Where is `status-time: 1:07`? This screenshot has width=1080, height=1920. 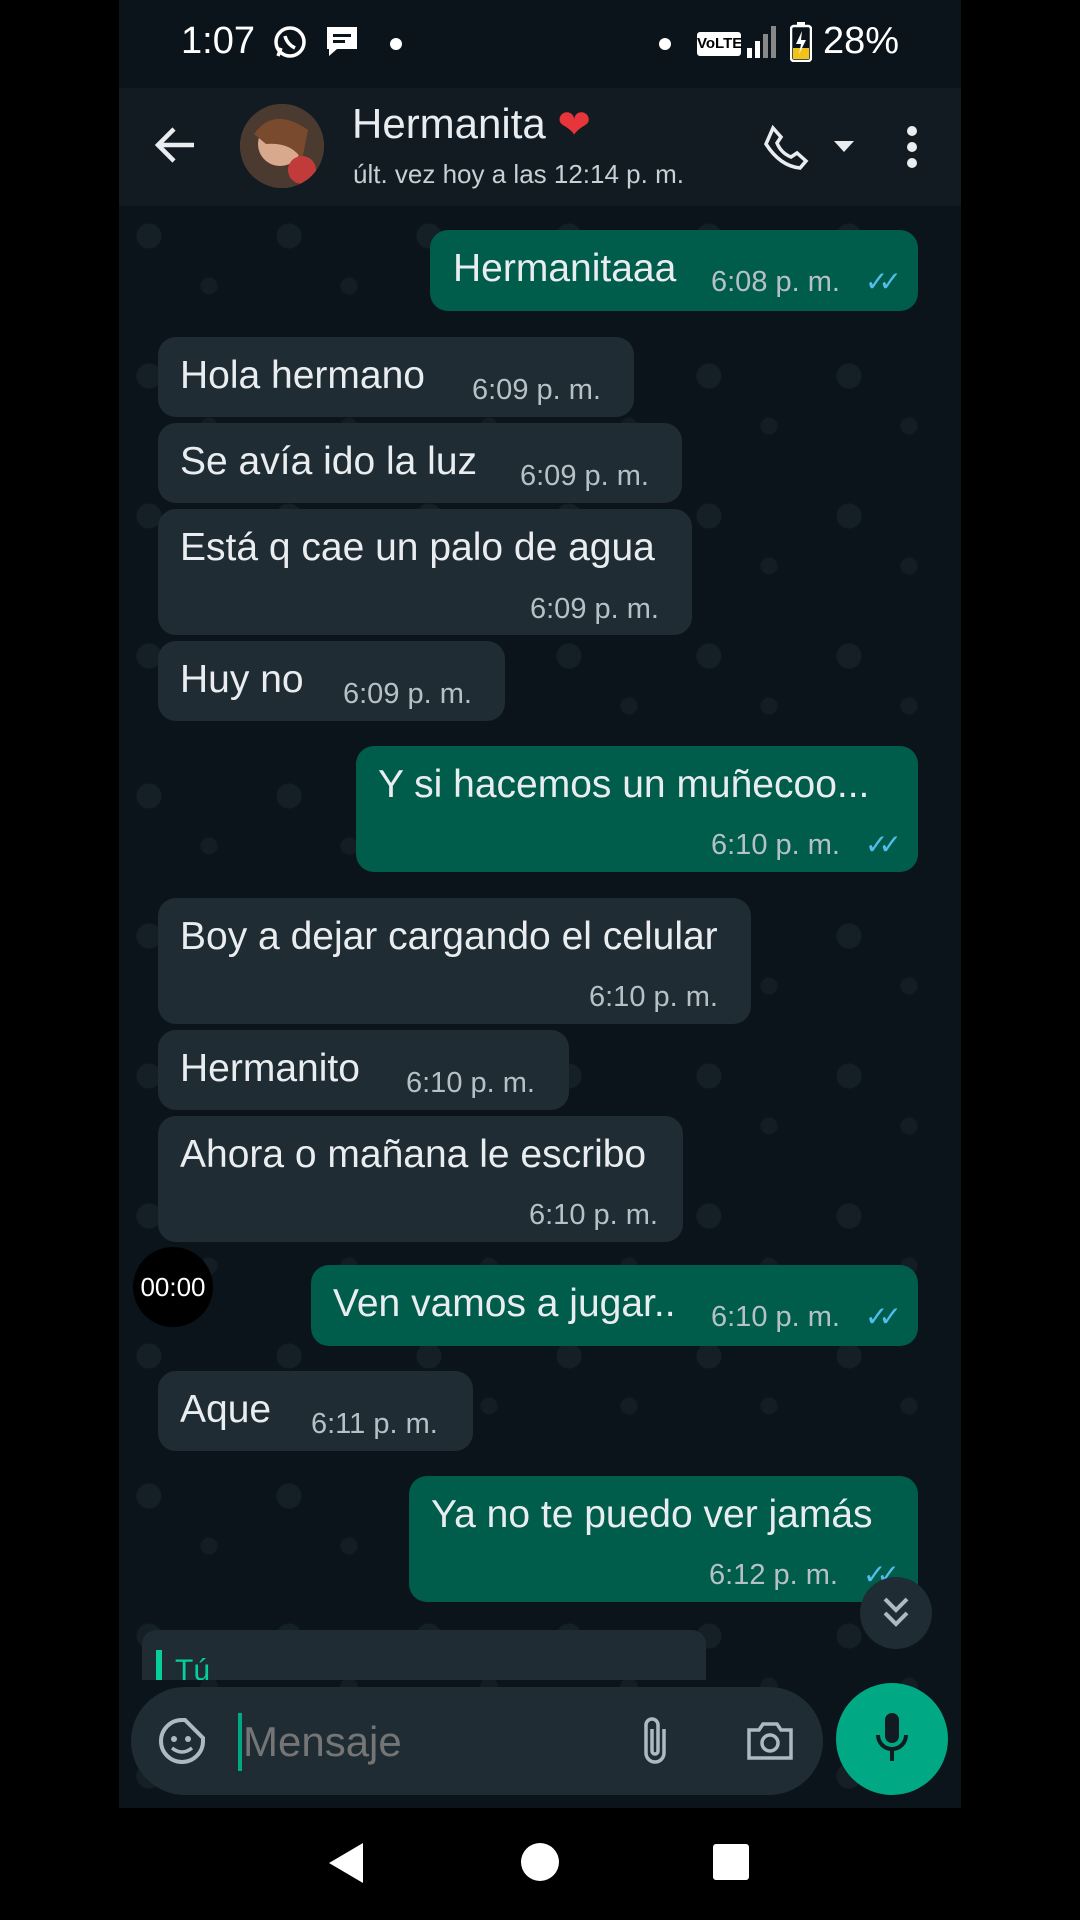 status-time: 1:07 is located at coordinates (218, 41).